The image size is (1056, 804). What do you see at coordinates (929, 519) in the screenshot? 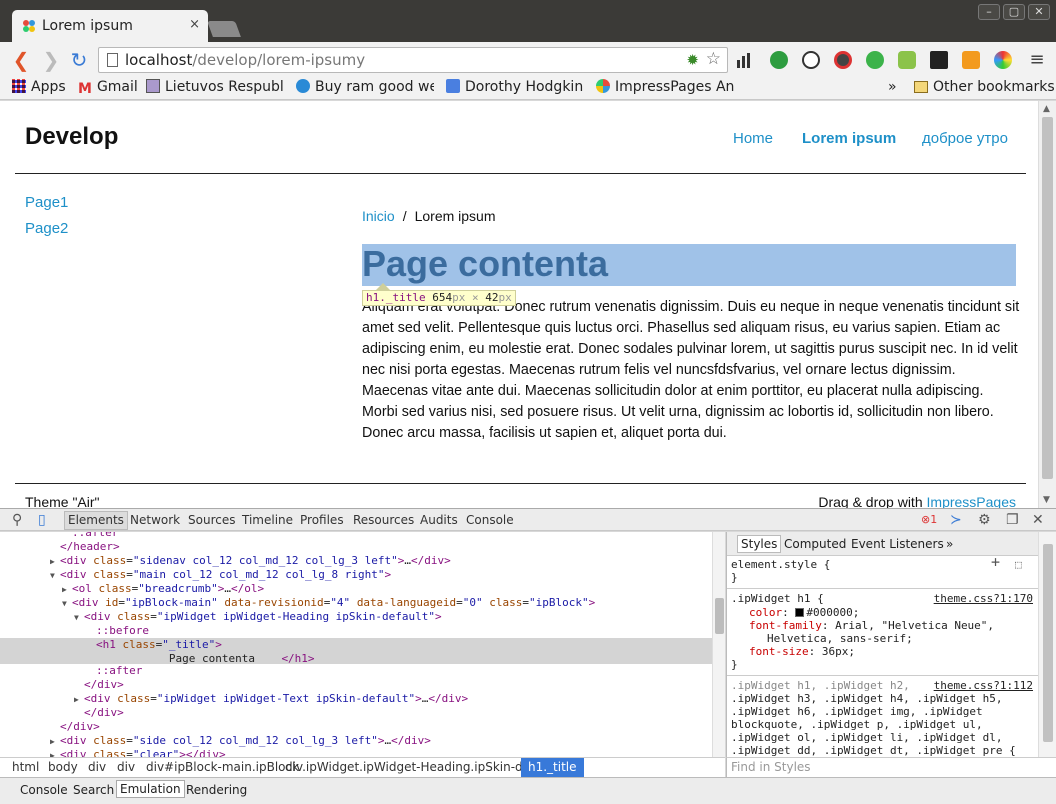
I see `error-badge: ⊗1` at bounding box center [929, 519].